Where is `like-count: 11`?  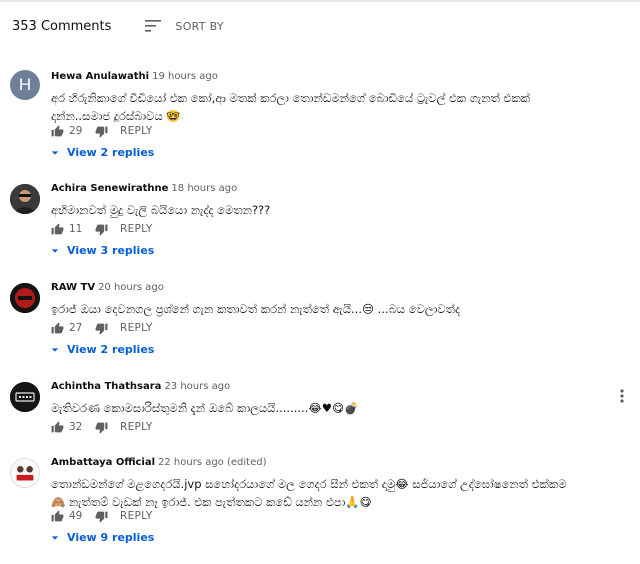 like-count: 11 is located at coordinates (76, 229).